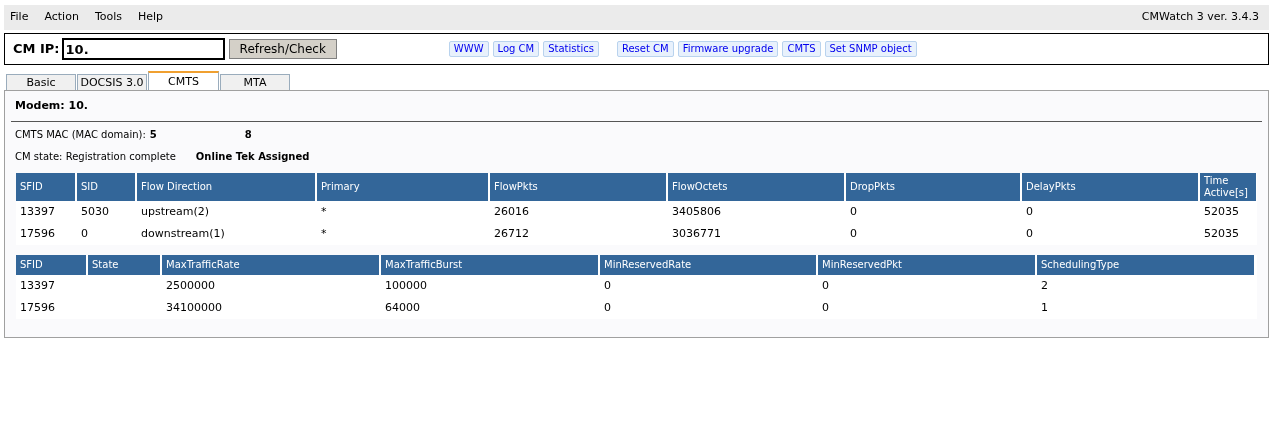 The width and height of the screenshot is (1273, 426). Describe the element at coordinates (106, 187) in the screenshot. I see `column-header: SID` at that location.